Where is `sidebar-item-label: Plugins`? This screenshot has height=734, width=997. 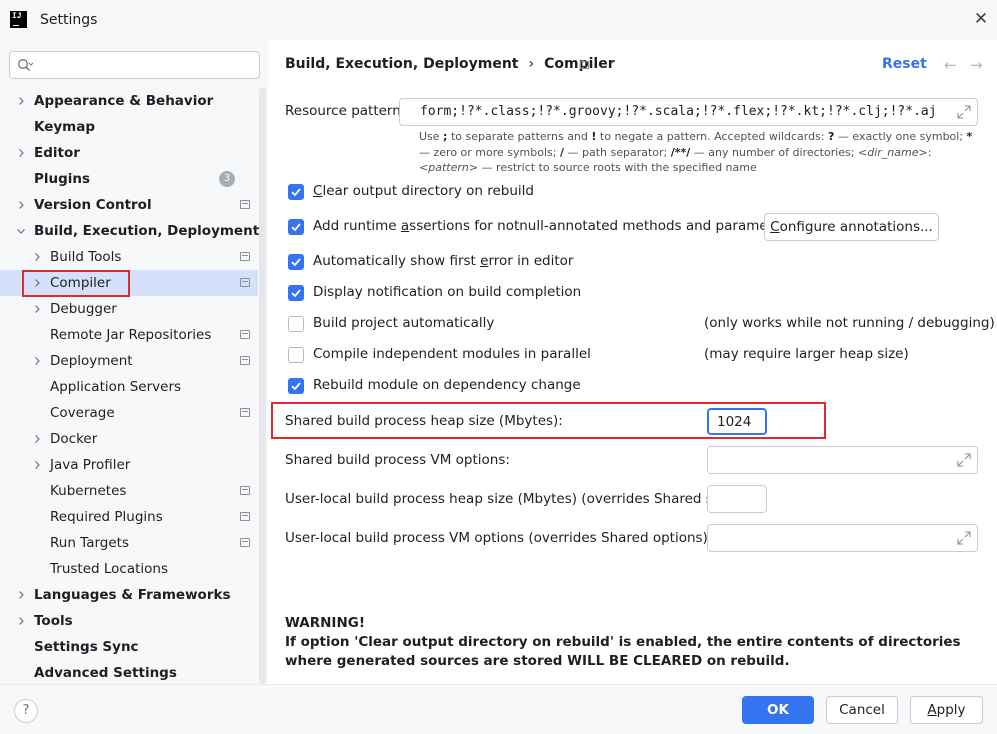
sidebar-item-label: Plugins is located at coordinates (62, 179).